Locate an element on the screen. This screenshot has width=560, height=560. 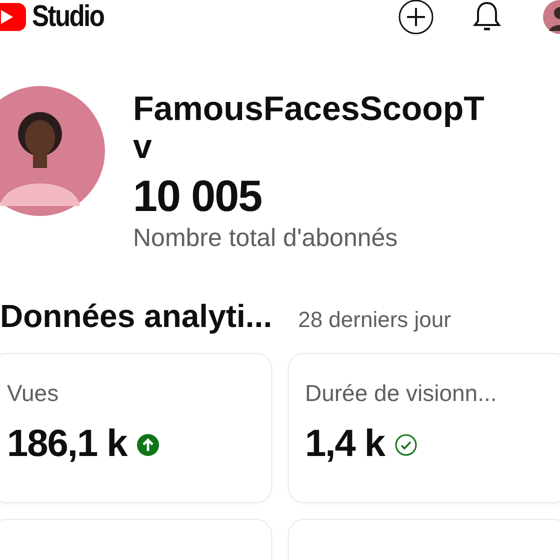
metric-card: Vues 186,1 k is located at coordinates (136, 428).